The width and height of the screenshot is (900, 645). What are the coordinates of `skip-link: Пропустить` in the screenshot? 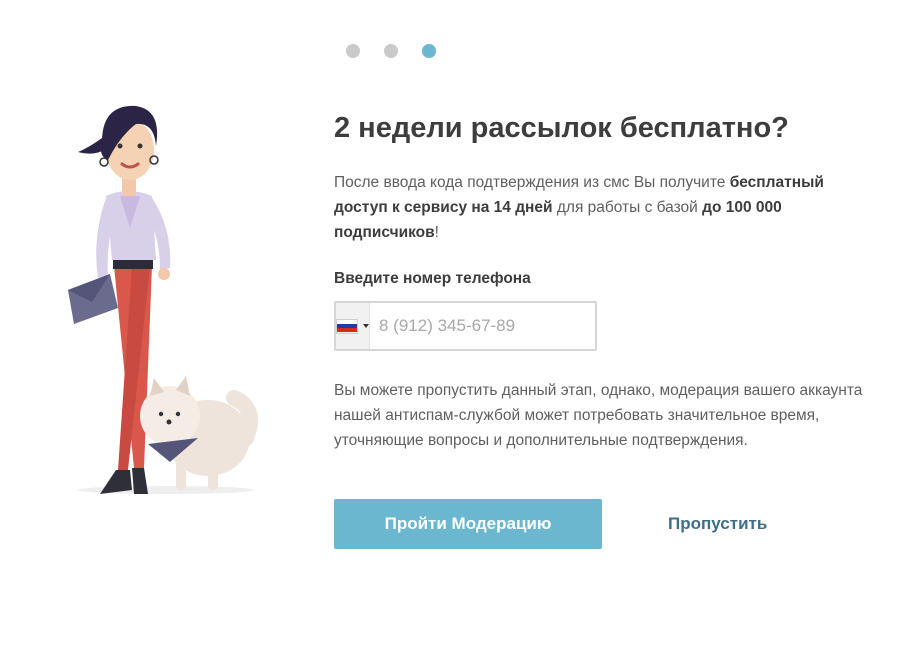 It's located at (717, 524).